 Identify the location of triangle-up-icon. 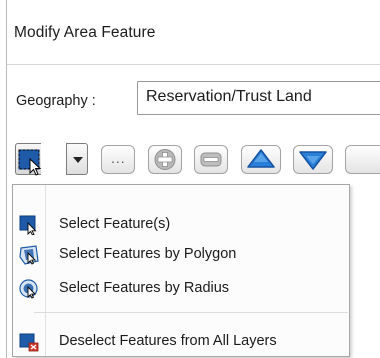
(261, 158).